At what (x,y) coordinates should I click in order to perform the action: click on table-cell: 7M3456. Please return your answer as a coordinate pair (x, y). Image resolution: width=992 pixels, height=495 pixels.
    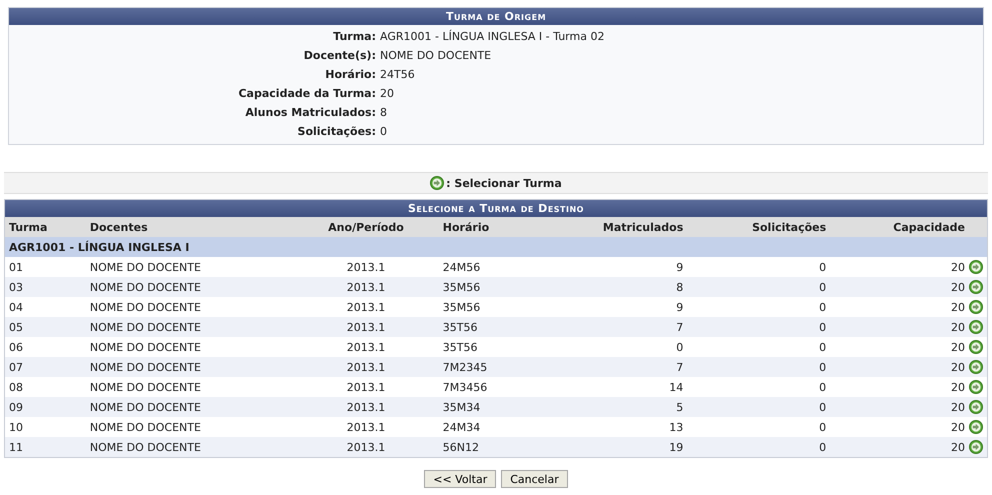
    Looking at the image, I should click on (486, 387).